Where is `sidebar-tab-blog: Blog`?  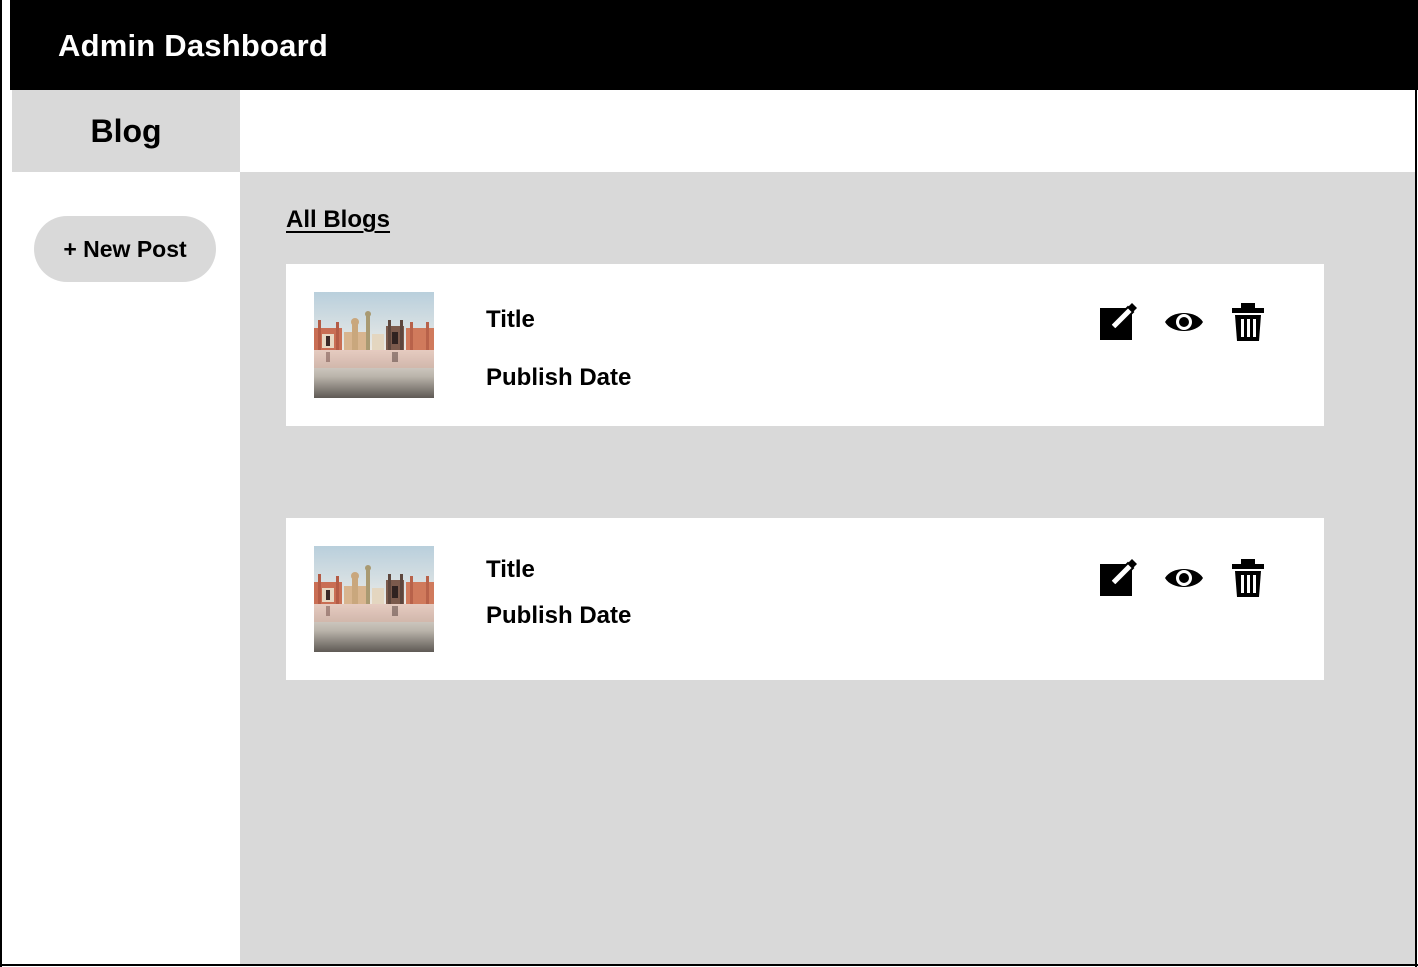
sidebar-tab-blog: Blog is located at coordinates (126, 131).